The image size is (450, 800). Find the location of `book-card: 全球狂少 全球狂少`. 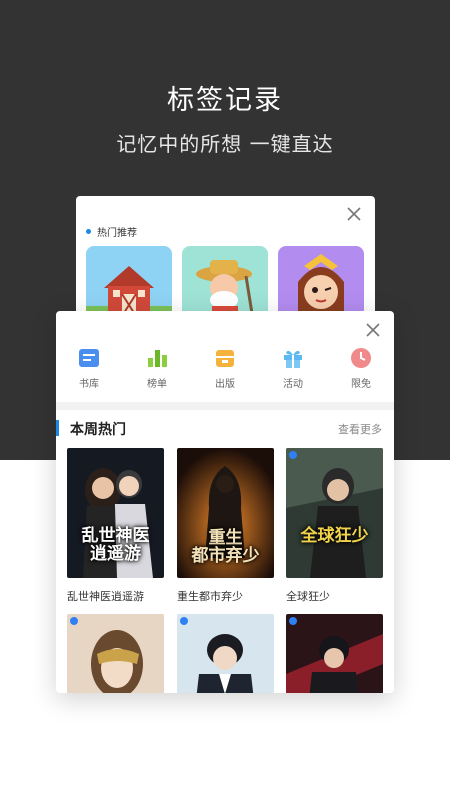

book-card: 全球狂少 全球狂少 is located at coordinates (334, 526).